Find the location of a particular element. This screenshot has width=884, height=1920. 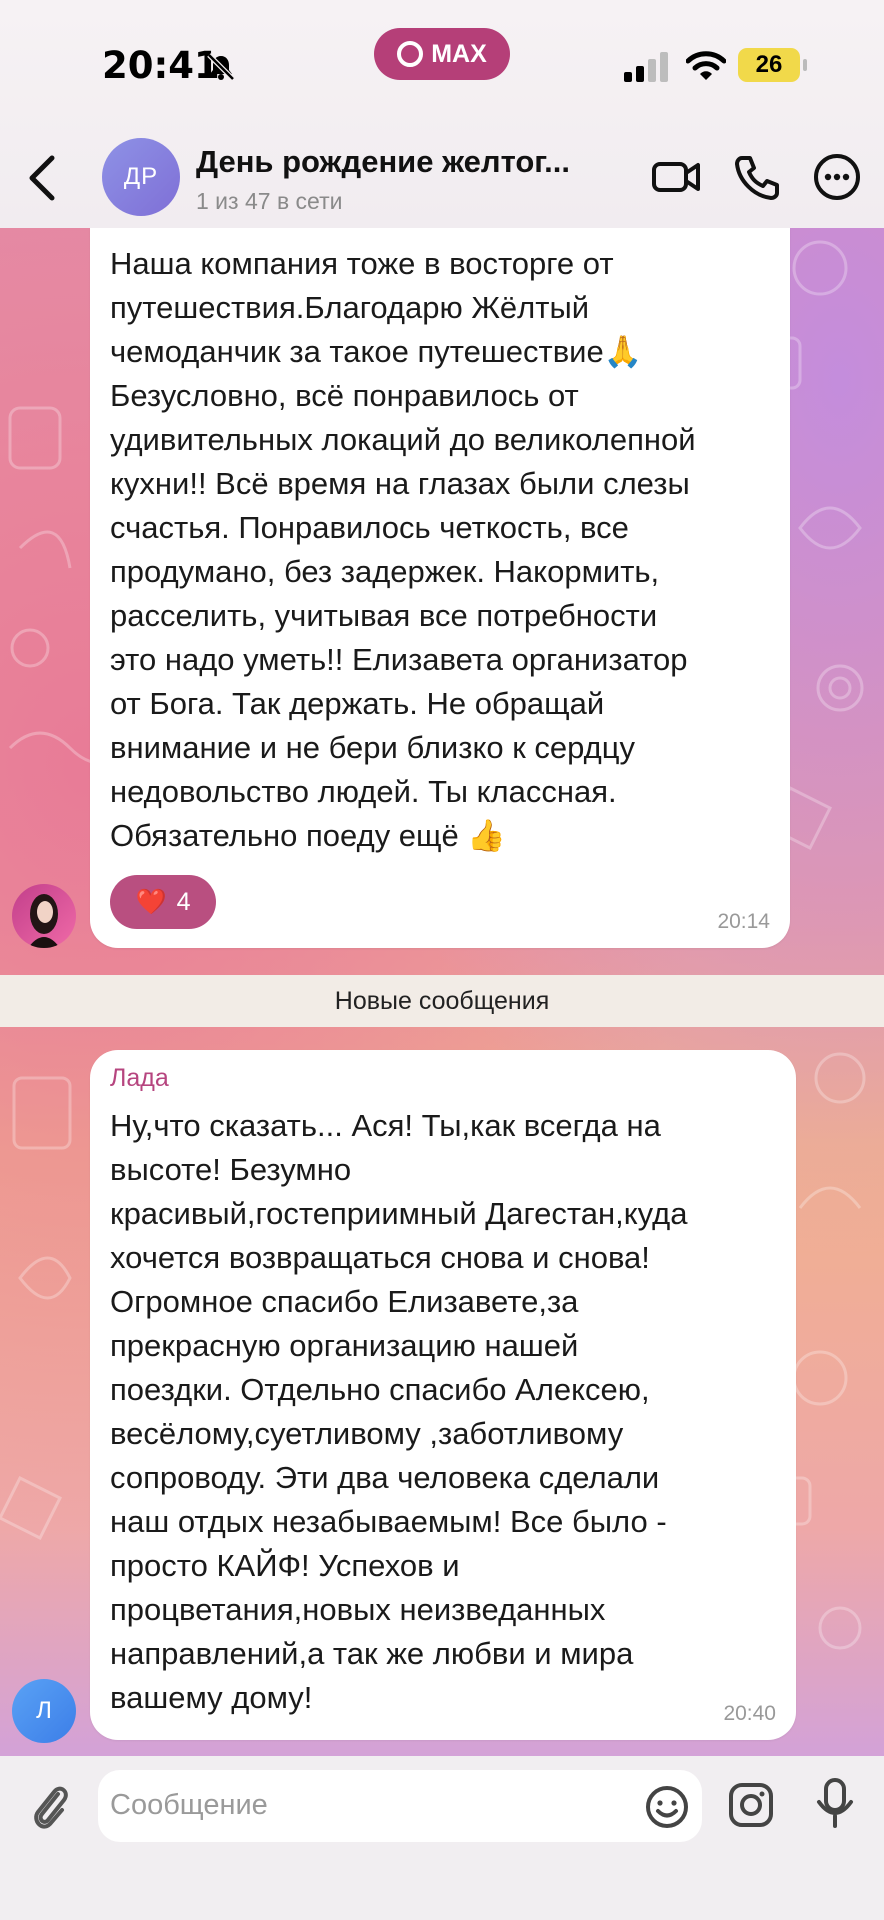

cellular-signal-icon is located at coordinates (646, 67).